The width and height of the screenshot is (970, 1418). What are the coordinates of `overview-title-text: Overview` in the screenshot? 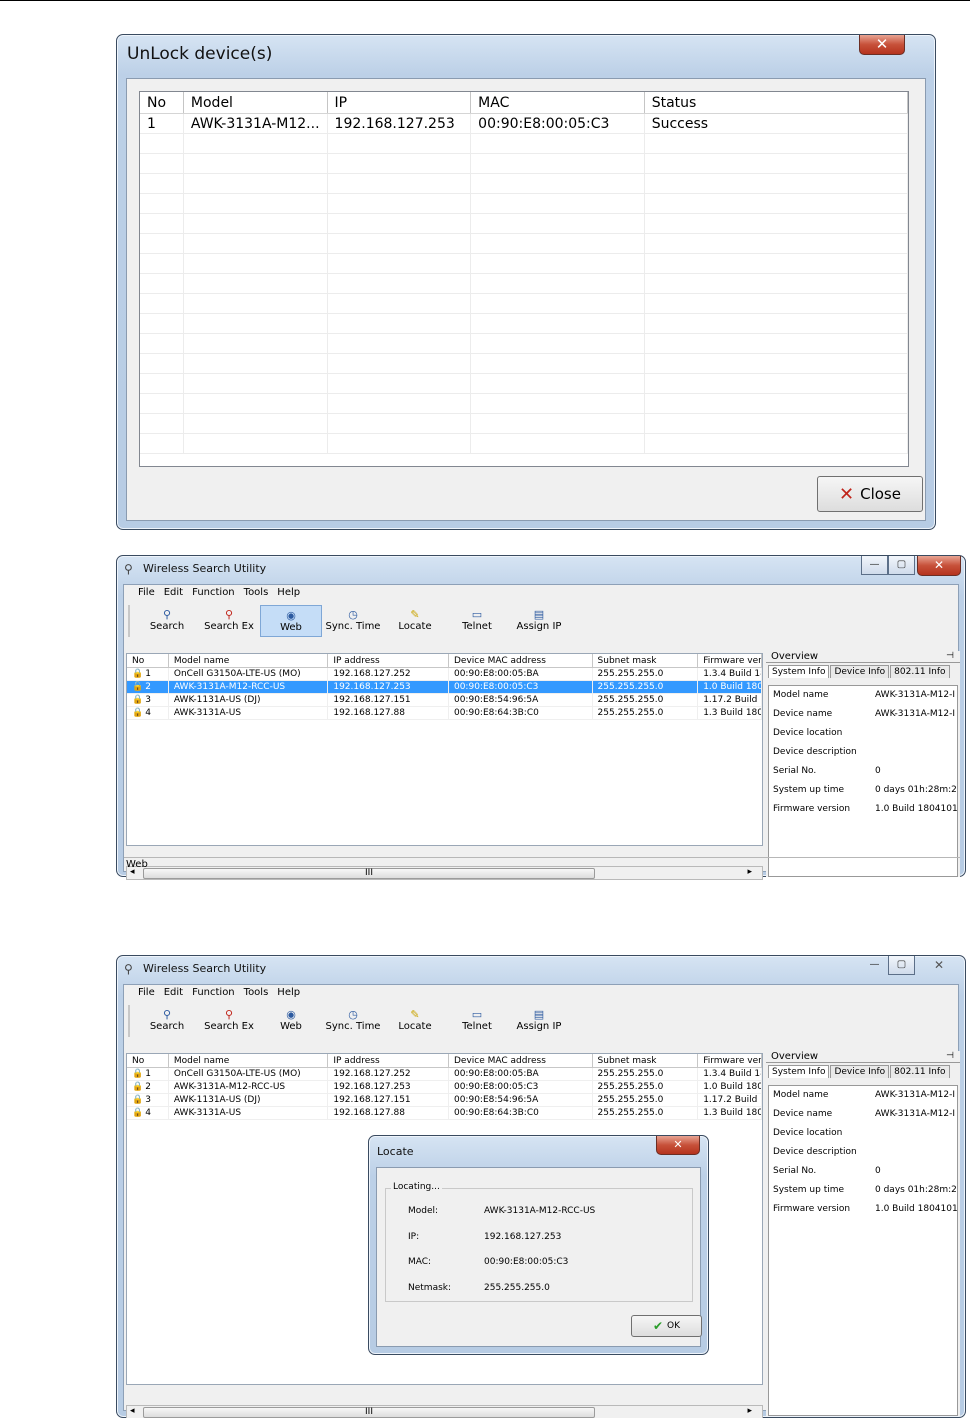 It's located at (795, 1056).